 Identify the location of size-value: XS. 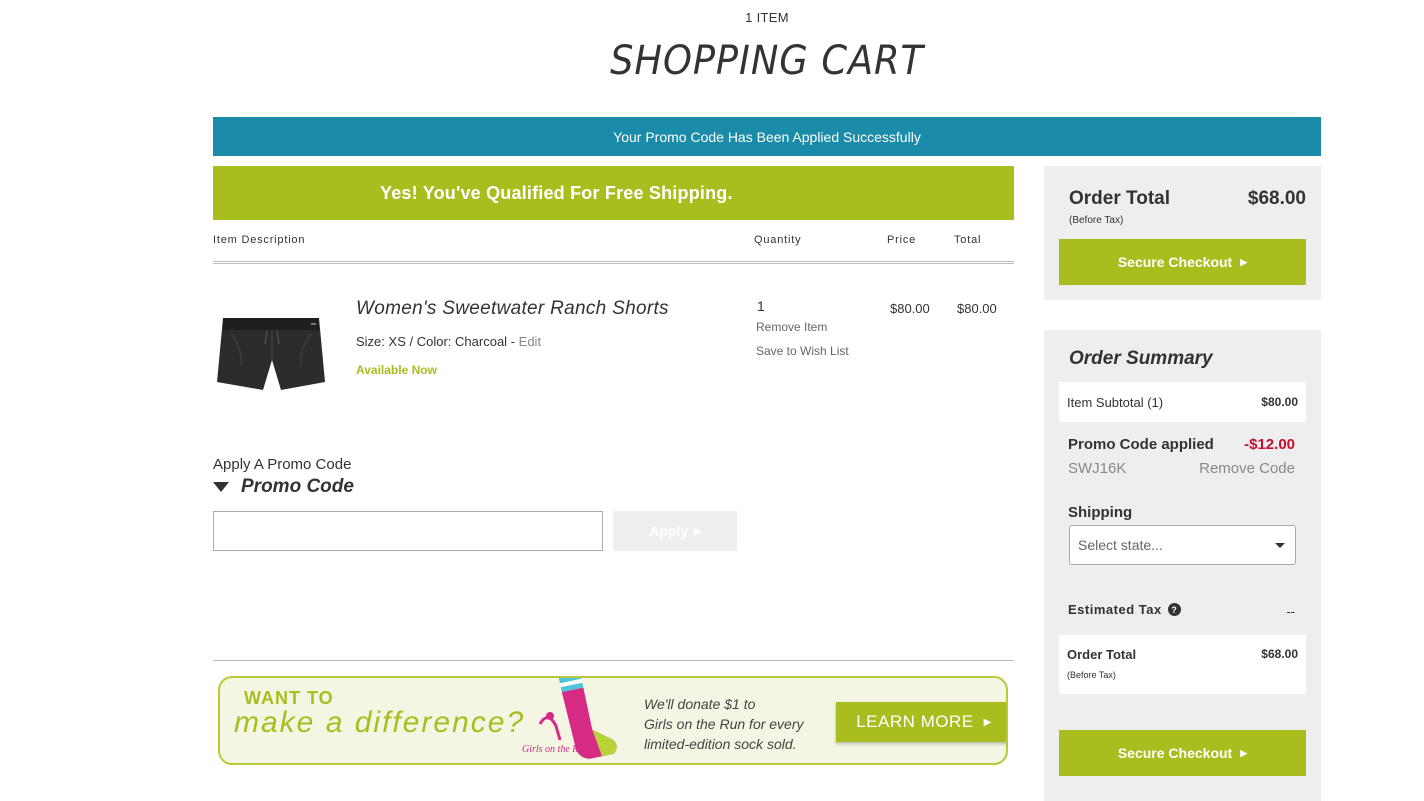
(397, 341).